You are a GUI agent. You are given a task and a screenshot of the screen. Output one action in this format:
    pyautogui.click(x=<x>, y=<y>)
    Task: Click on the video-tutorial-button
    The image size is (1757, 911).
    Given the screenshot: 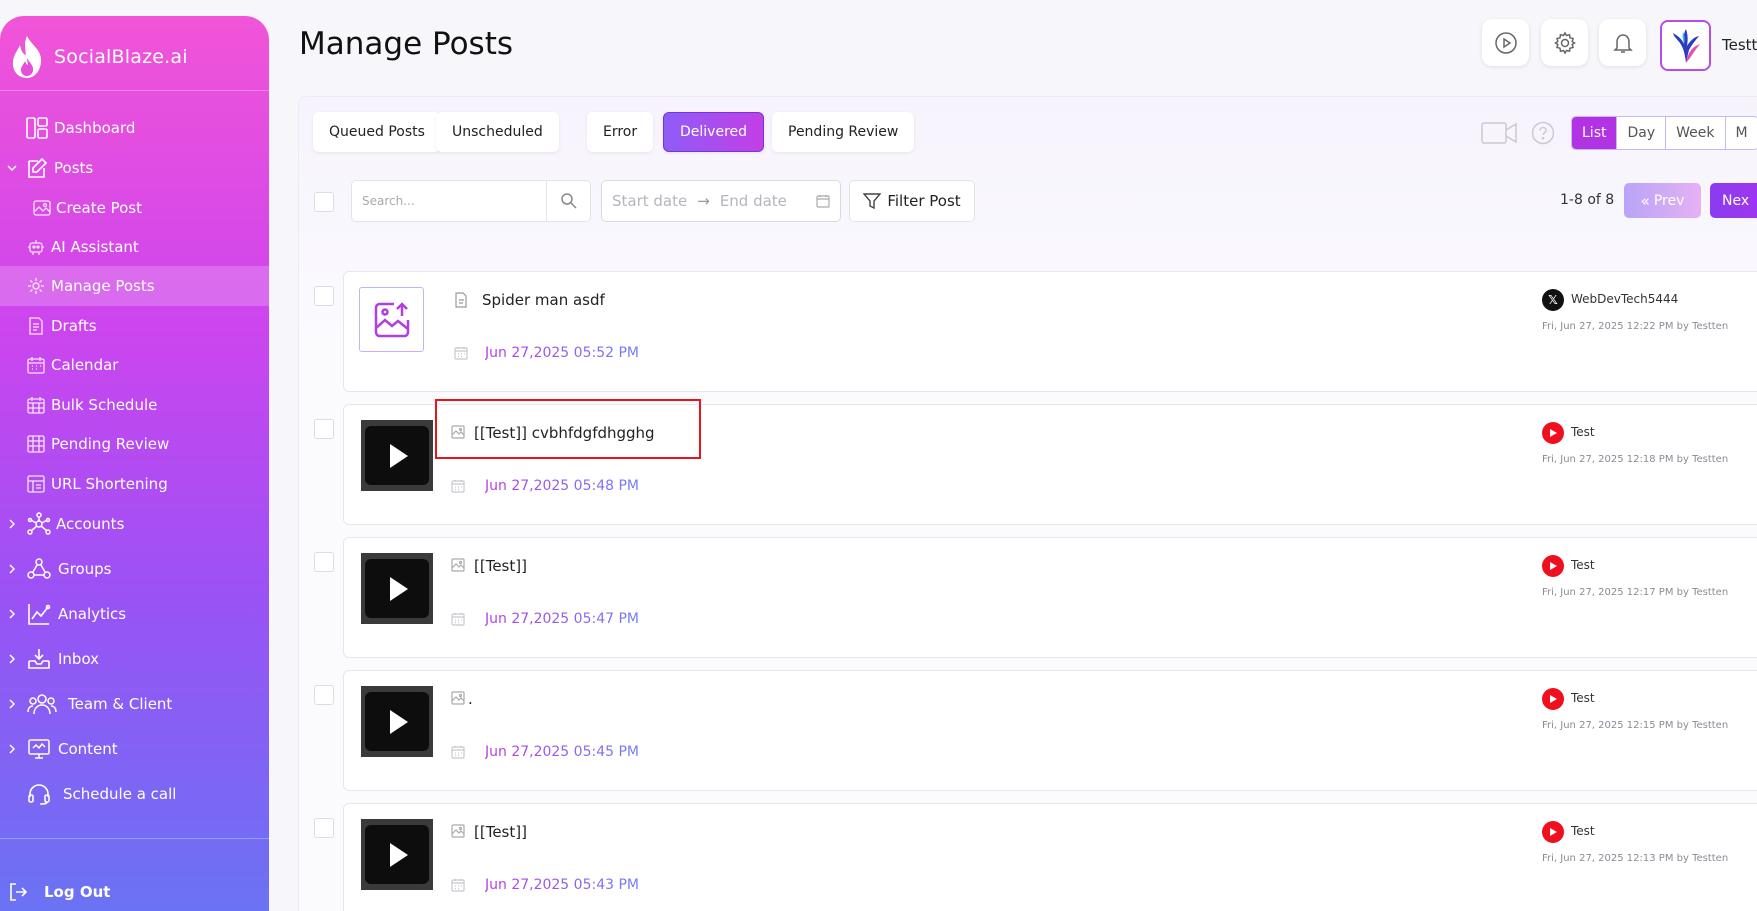 What is the action you would take?
    pyautogui.click(x=1505, y=42)
    